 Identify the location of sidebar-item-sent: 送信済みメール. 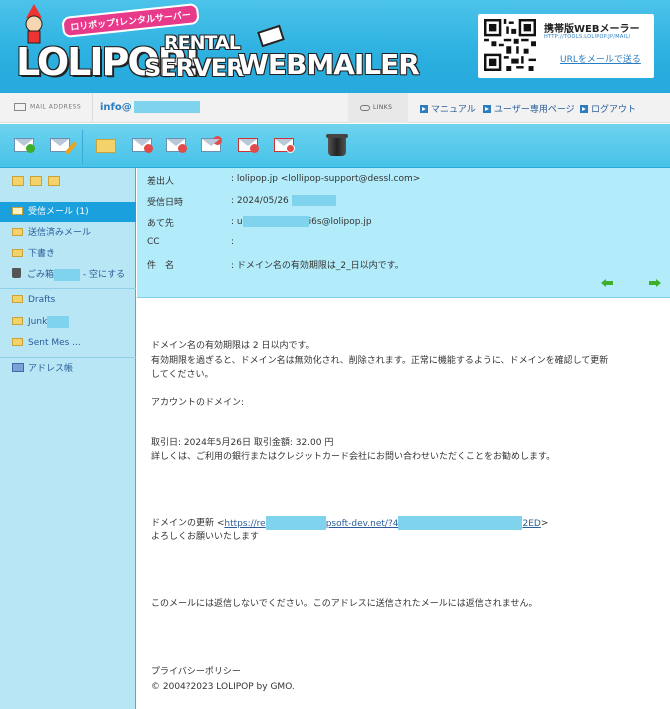
(68, 233).